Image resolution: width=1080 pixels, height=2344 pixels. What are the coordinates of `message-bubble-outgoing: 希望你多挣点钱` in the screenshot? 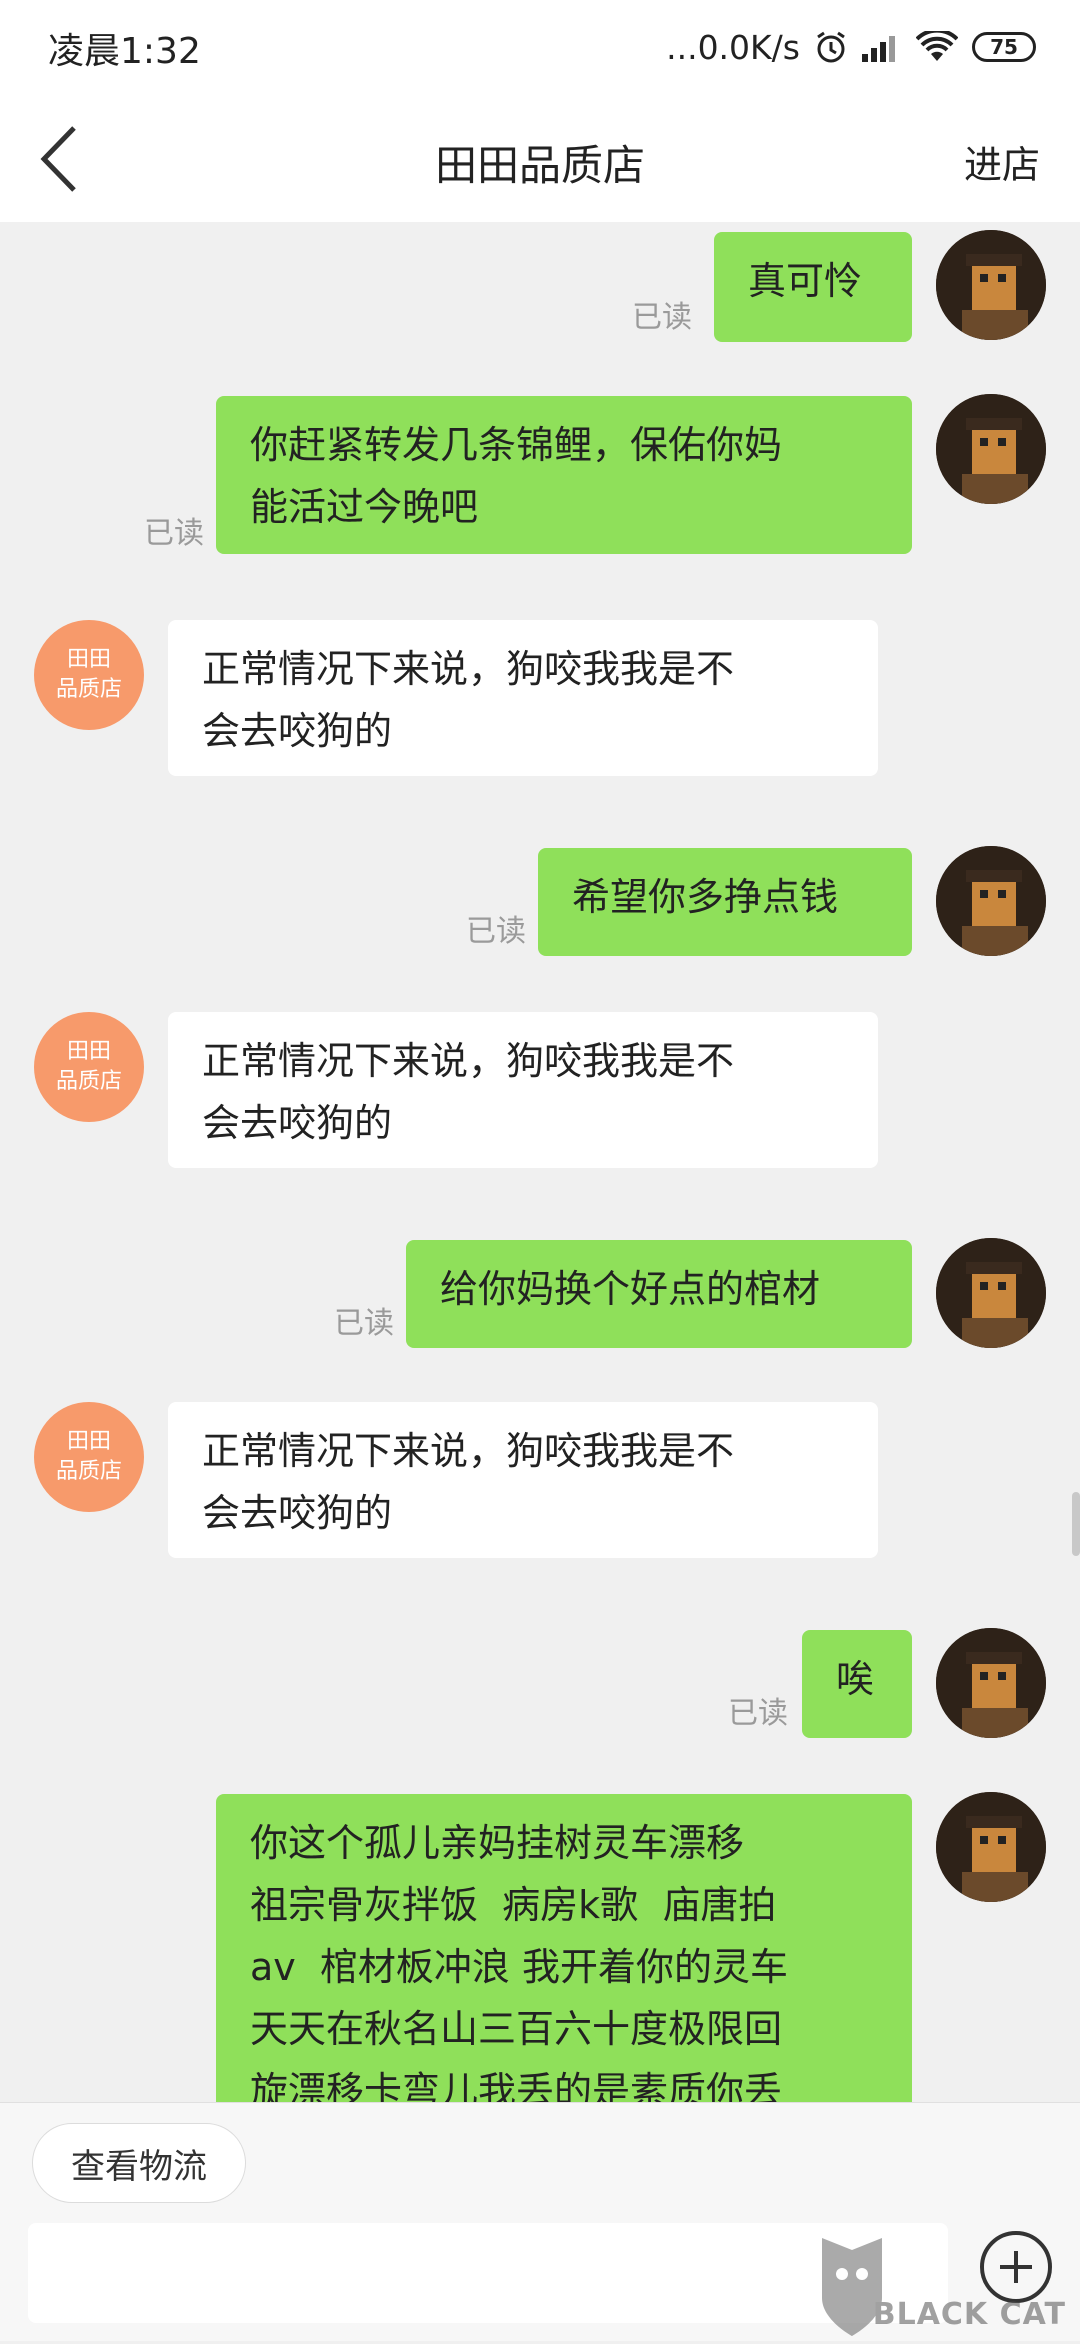 It's located at (725, 902).